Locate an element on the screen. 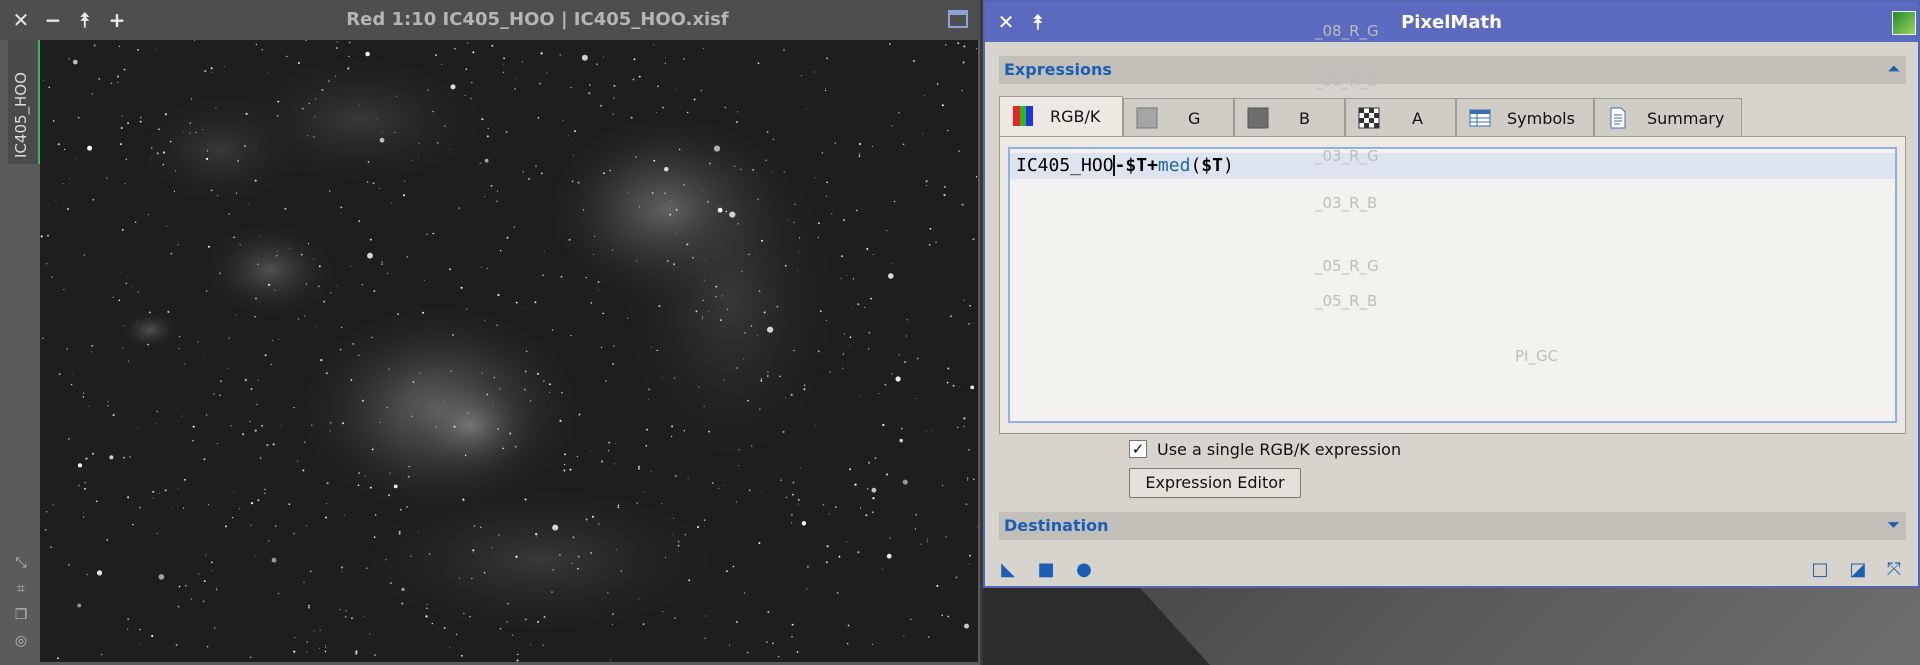 Image resolution: width=1920 pixels, height=665 pixels. tab-label: Summary is located at coordinates (1686, 118).